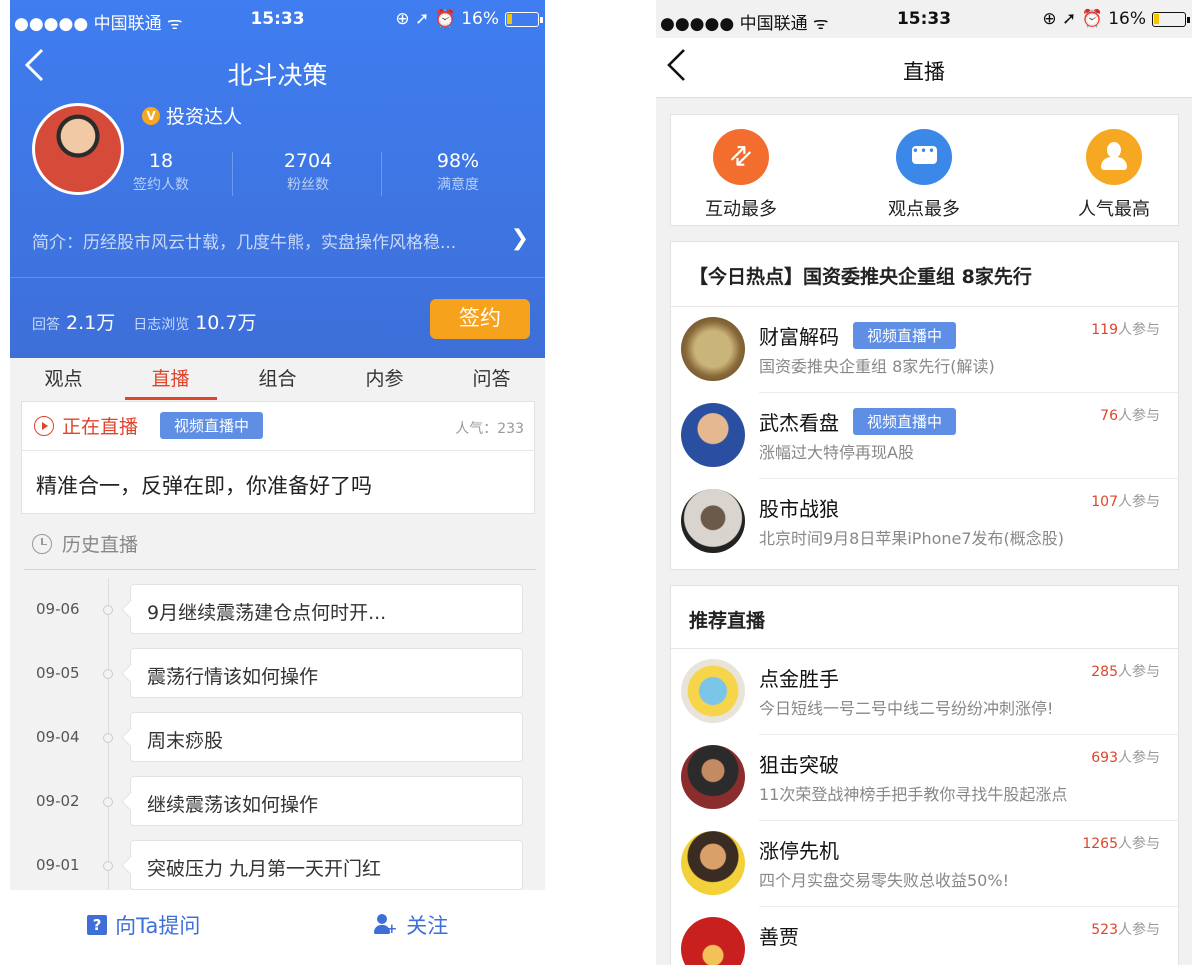  Describe the element at coordinates (308, 185) in the screenshot. I see `stat-label: 粉丝数` at that location.